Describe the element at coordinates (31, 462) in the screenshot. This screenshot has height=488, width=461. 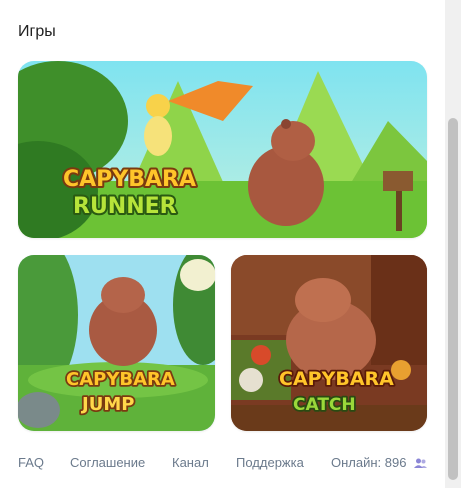
I see `faq-link: FAQ` at that location.